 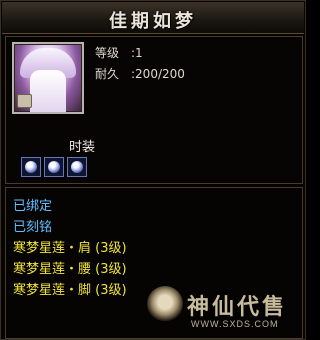 I want to click on mascot-emblem-icon, so click(x=165, y=304).